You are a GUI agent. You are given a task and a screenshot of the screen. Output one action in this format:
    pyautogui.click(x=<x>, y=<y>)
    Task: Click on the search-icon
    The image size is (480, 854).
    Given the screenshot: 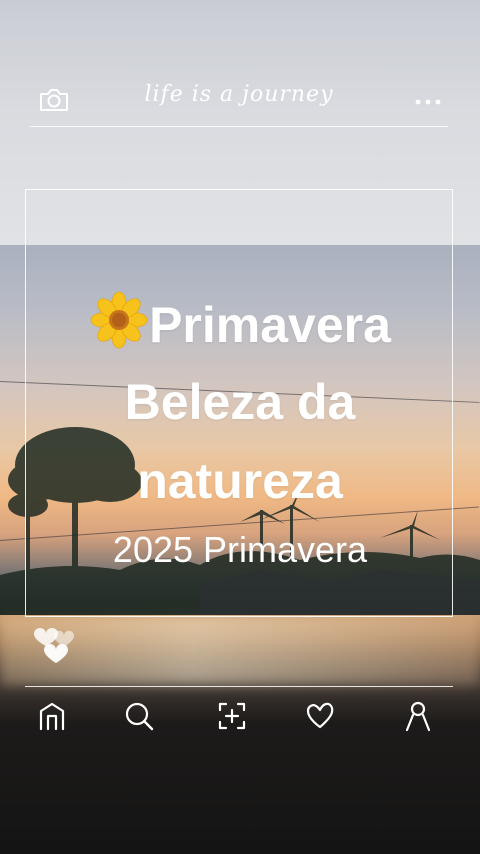 What is the action you would take?
    pyautogui.click(x=139, y=716)
    